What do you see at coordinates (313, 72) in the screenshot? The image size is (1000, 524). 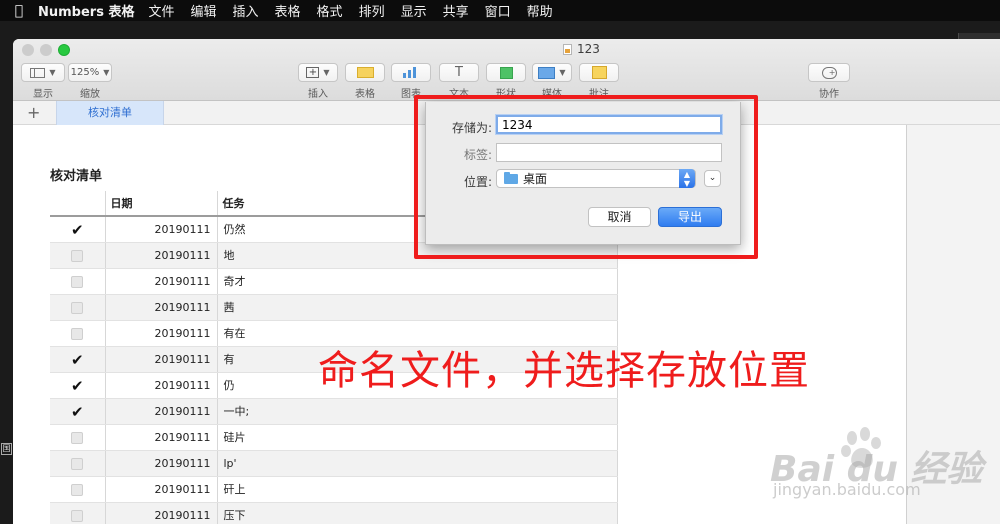 I see `insert-icon: +` at bounding box center [313, 72].